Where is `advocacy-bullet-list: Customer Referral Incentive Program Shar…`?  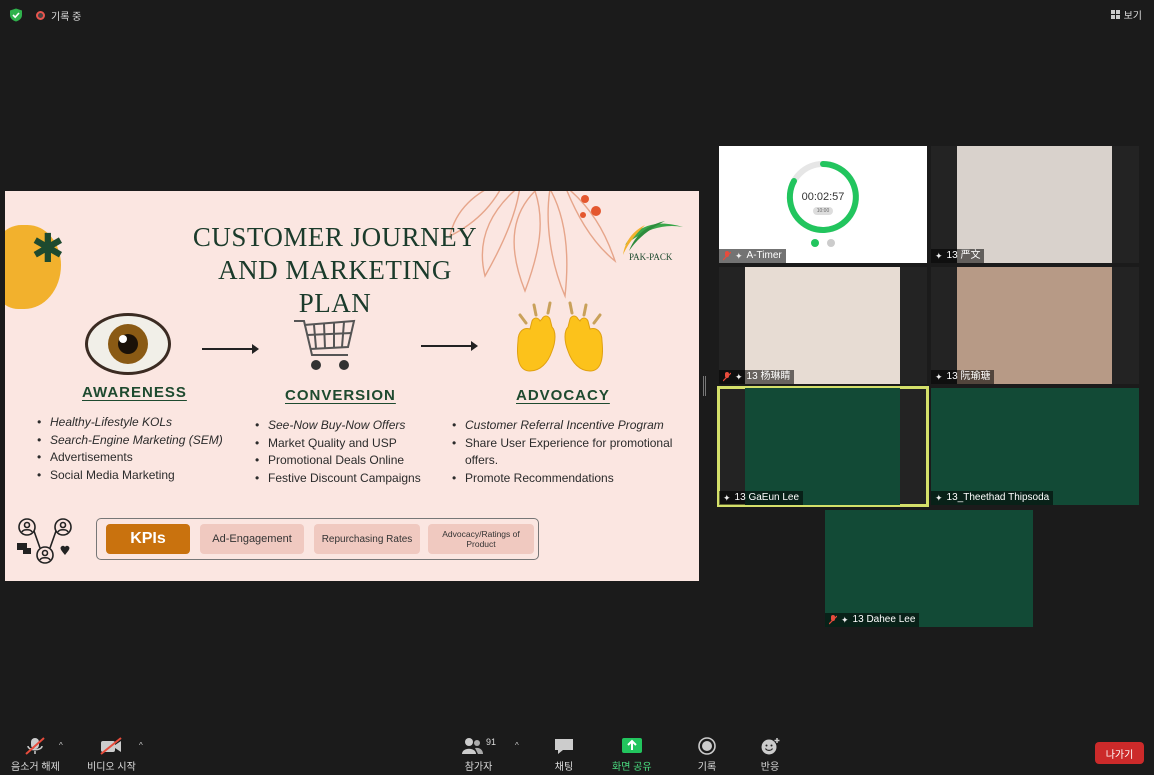 advocacy-bullet-list: Customer Referral Incentive Program Shar… is located at coordinates (567, 452).